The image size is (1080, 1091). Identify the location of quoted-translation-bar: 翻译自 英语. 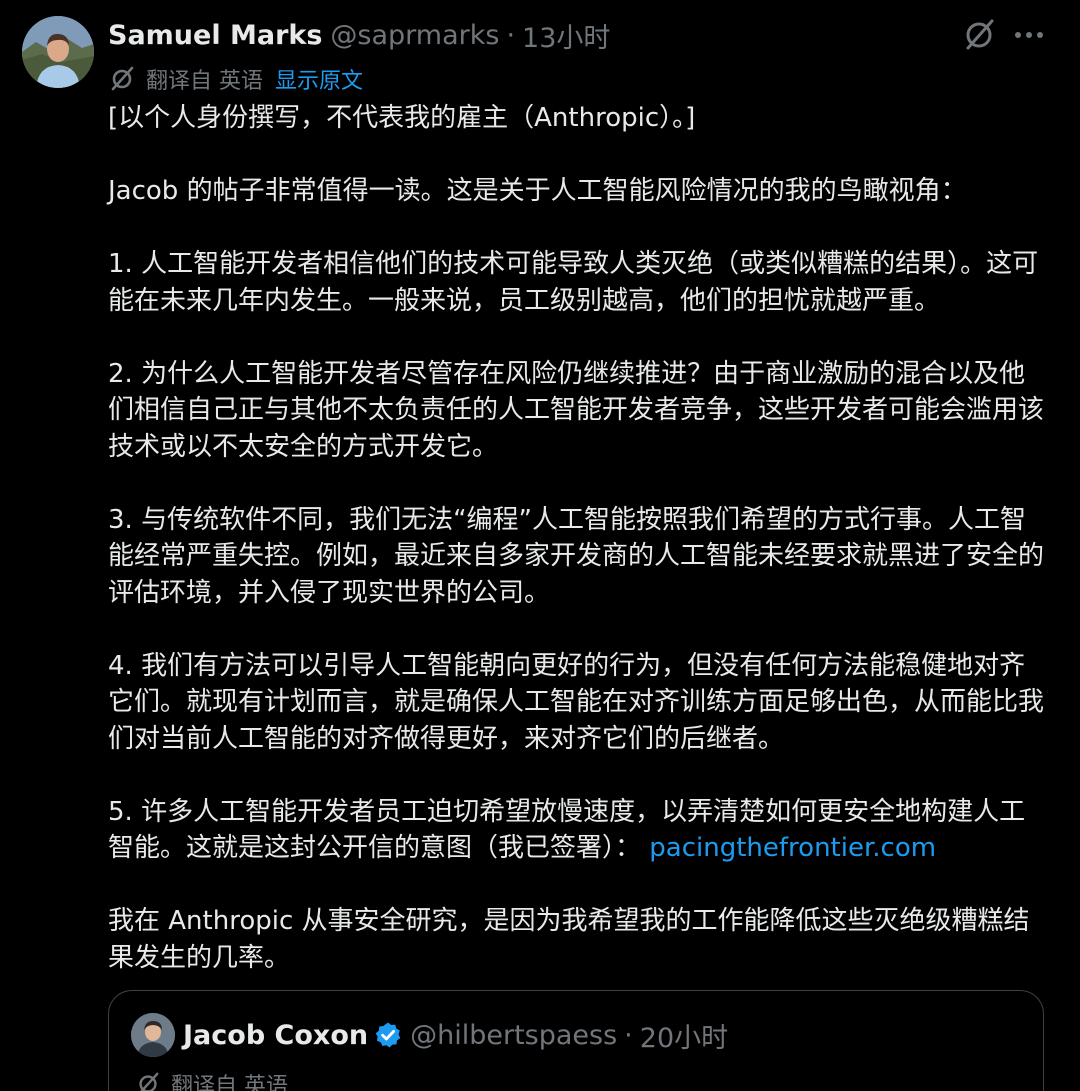
(211, 1080).